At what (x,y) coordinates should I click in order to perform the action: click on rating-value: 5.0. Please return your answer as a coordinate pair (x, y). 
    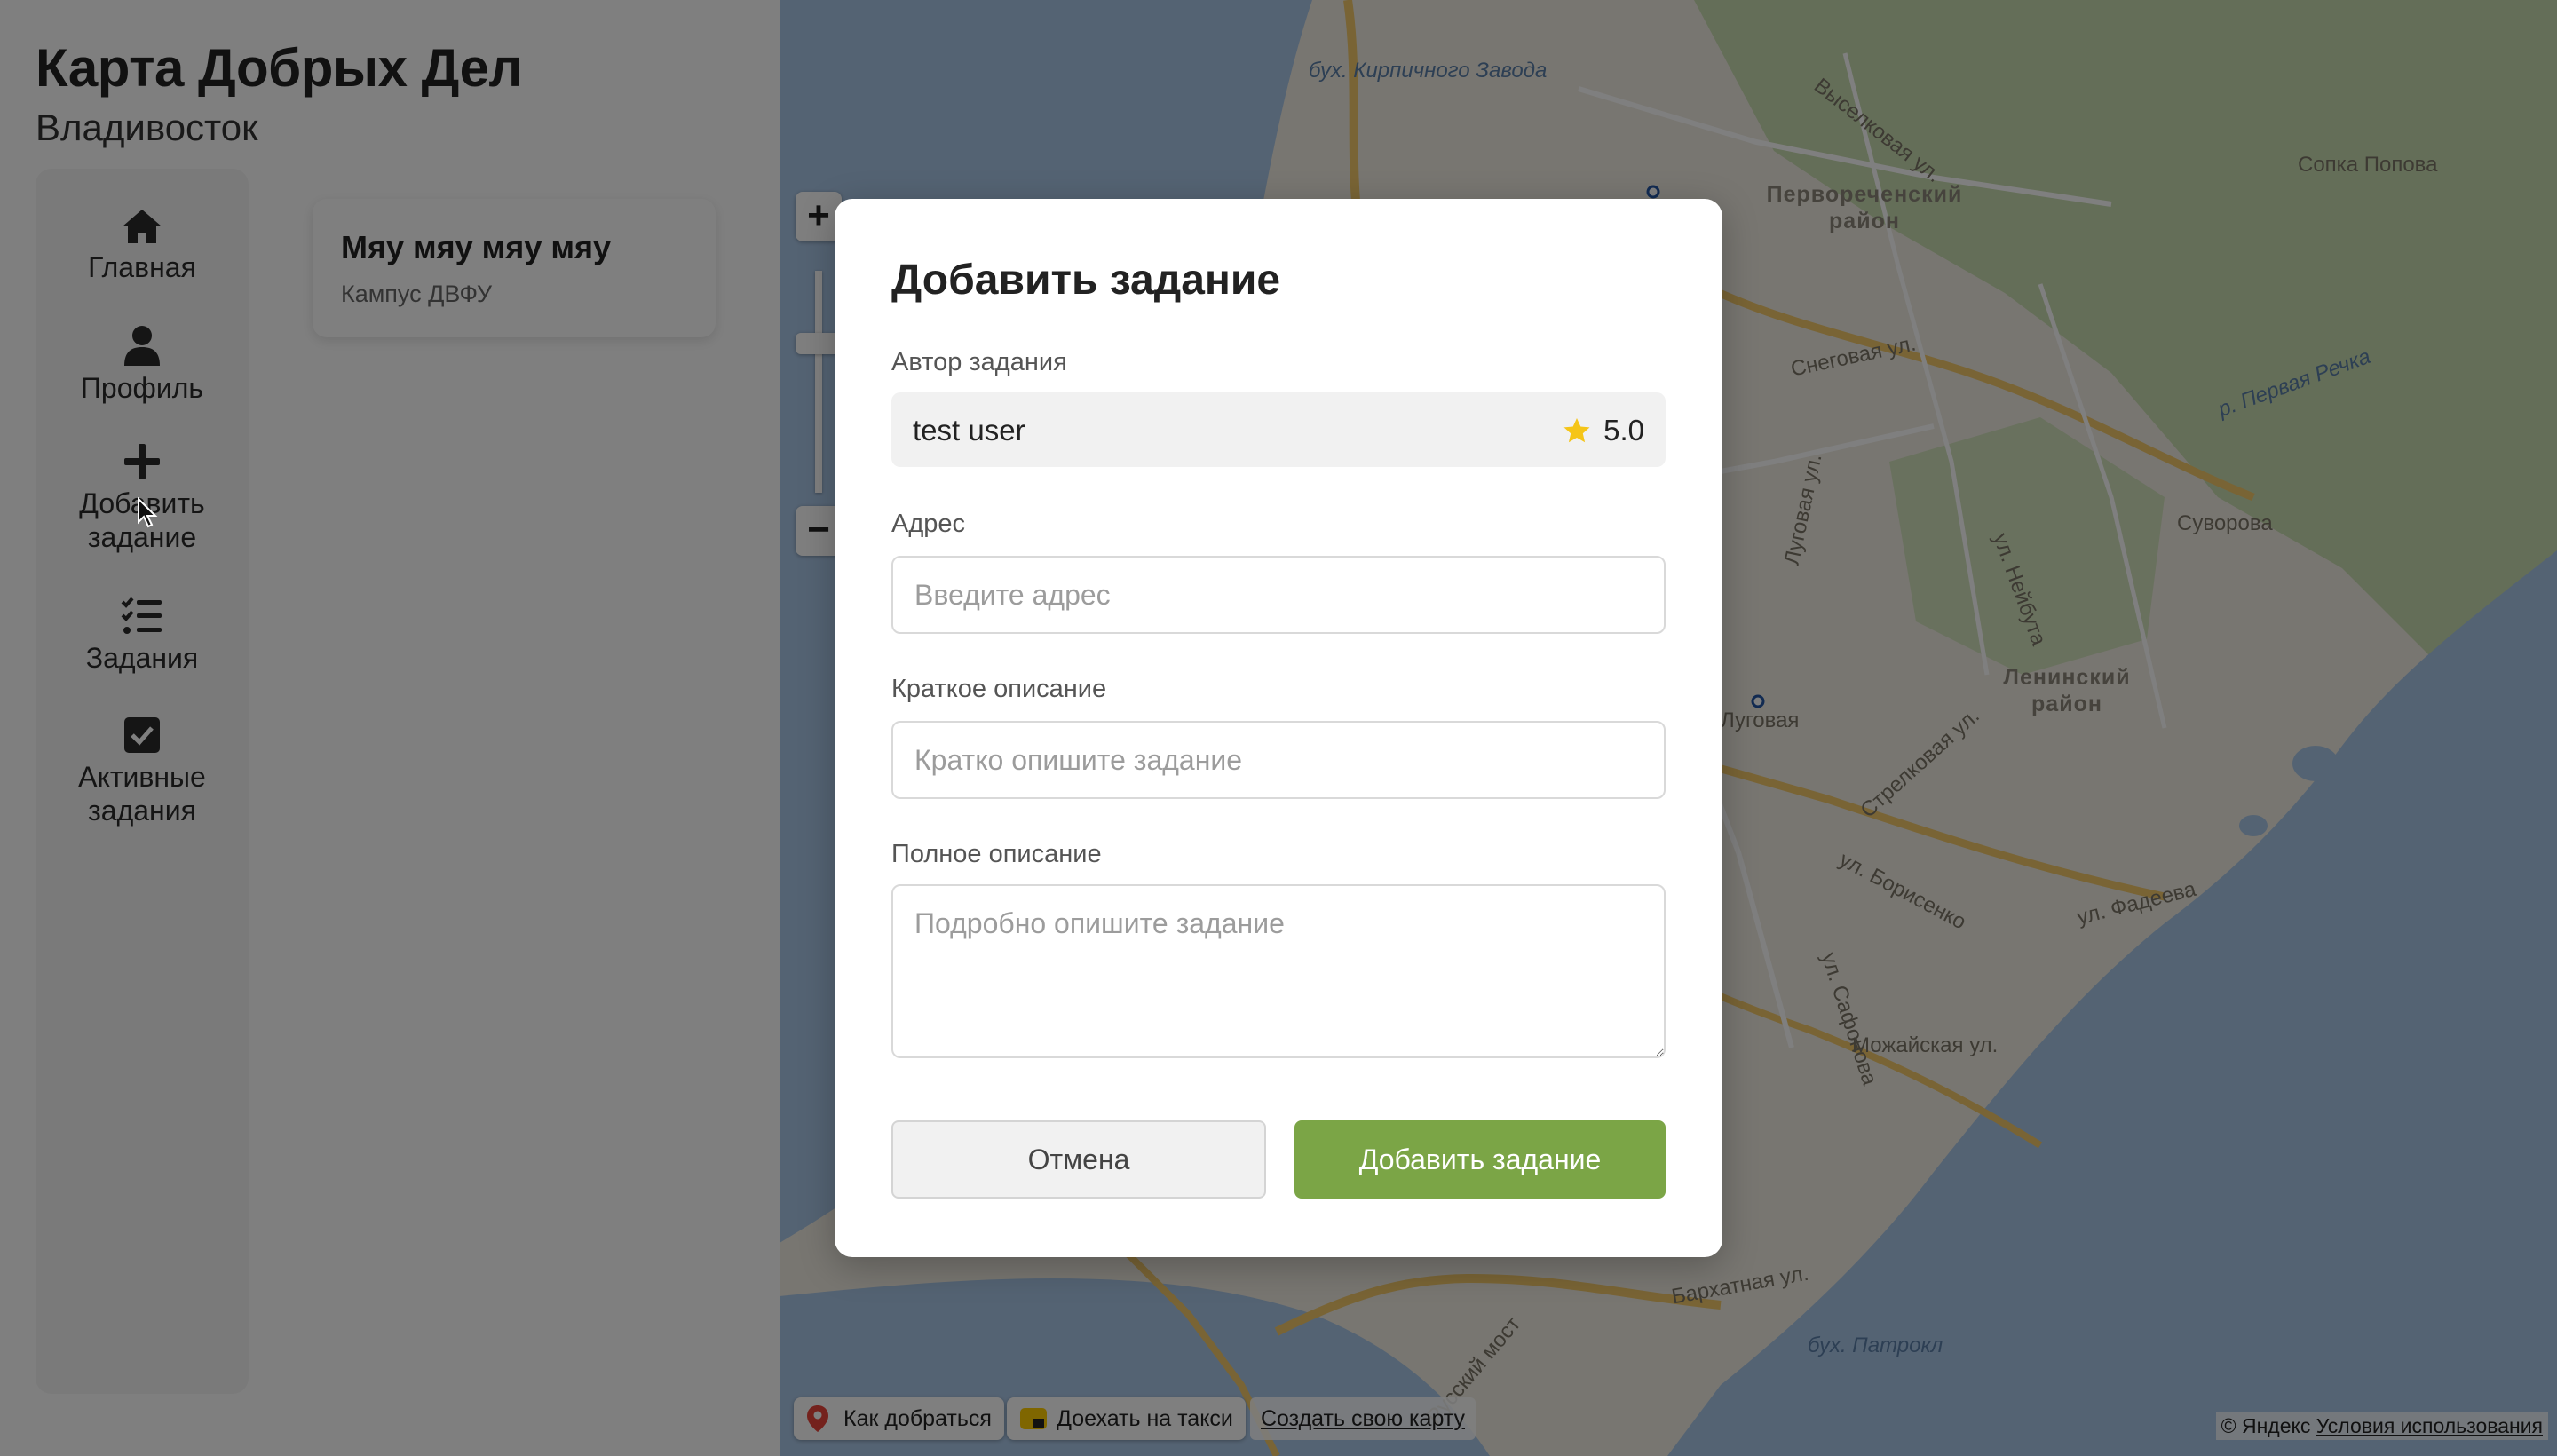
    Looking at the image, I should click on (1623, 430).